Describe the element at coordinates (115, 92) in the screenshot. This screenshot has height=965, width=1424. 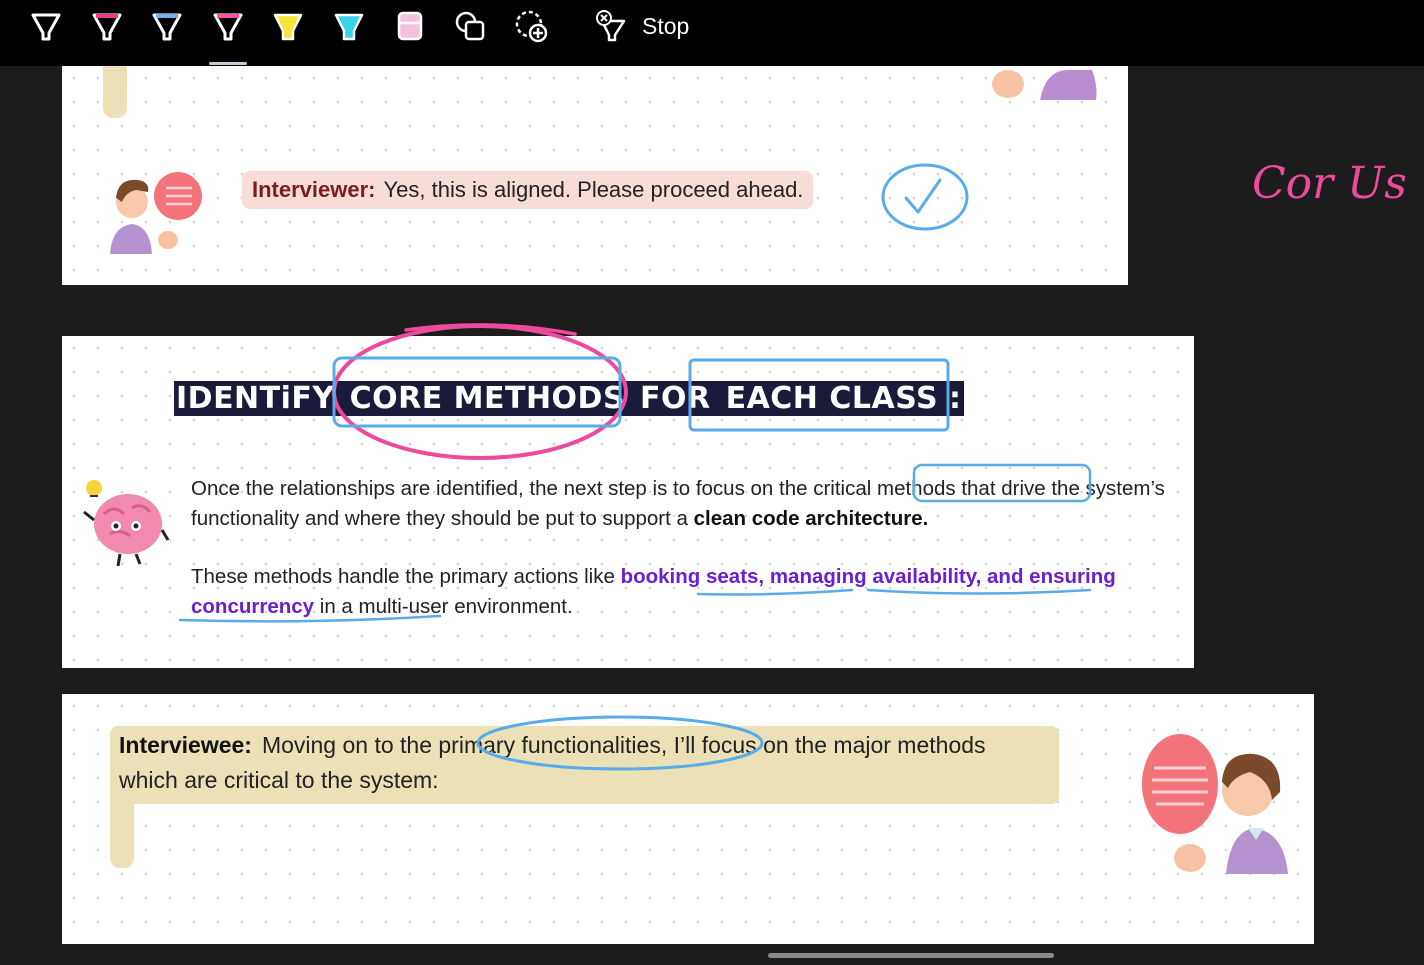
I see `speech-bubble-tail` at that location.